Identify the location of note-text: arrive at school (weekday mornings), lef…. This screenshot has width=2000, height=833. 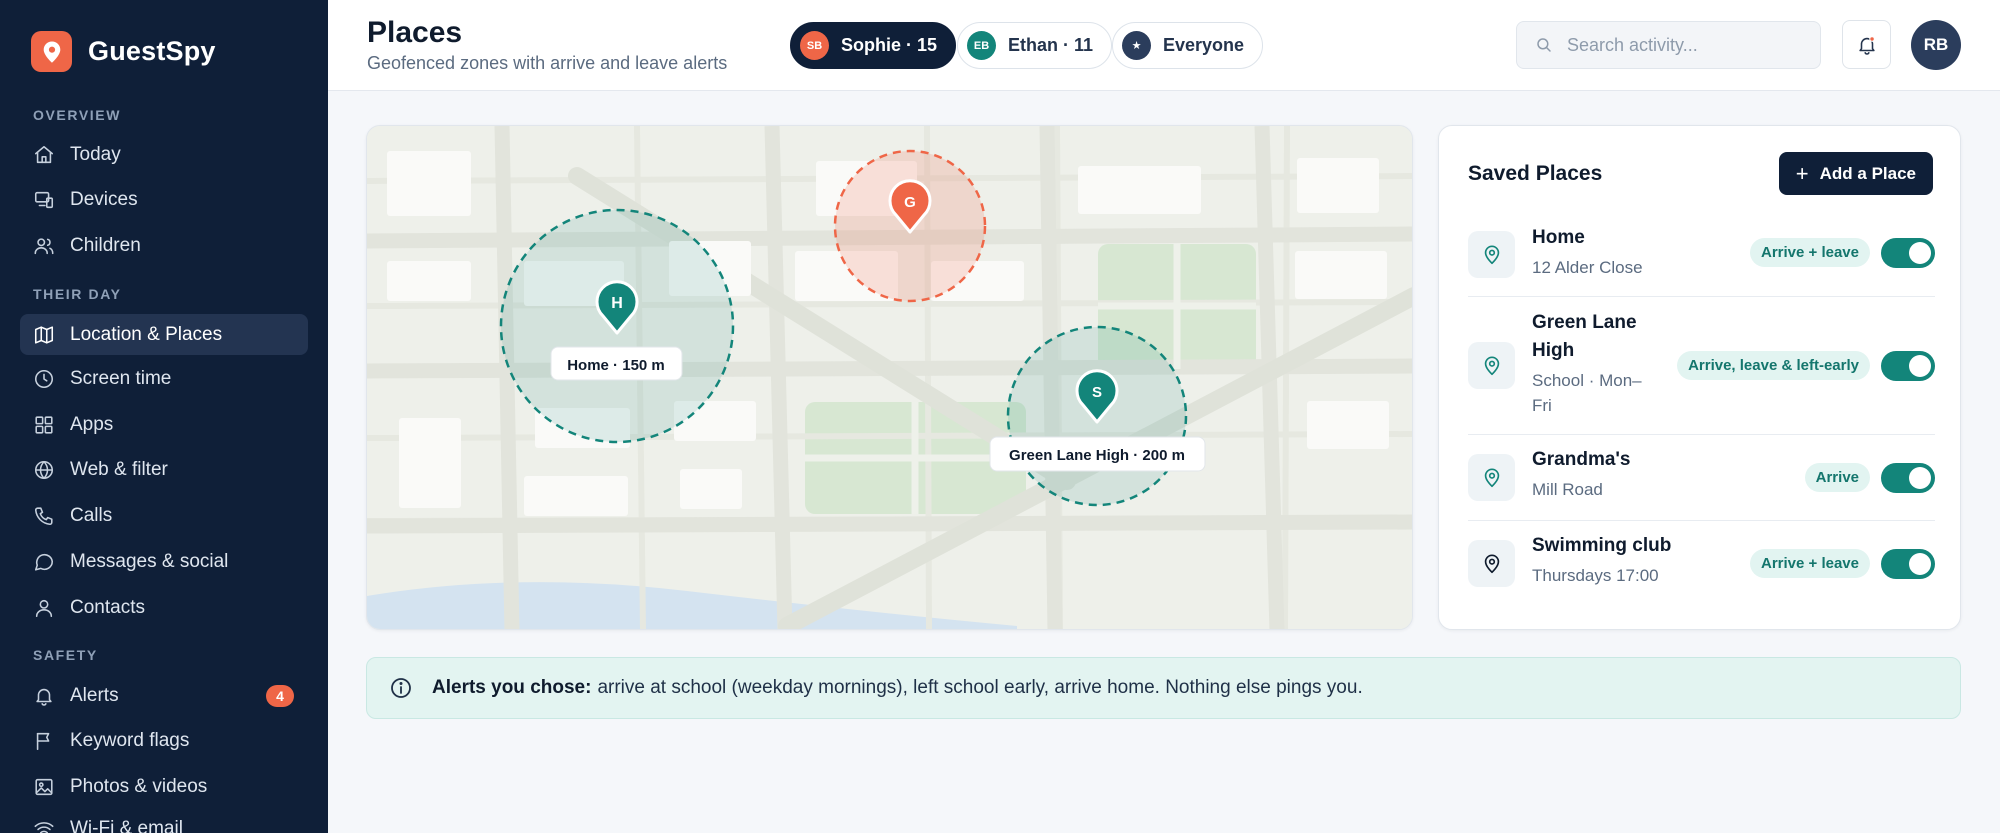
(980, 687).